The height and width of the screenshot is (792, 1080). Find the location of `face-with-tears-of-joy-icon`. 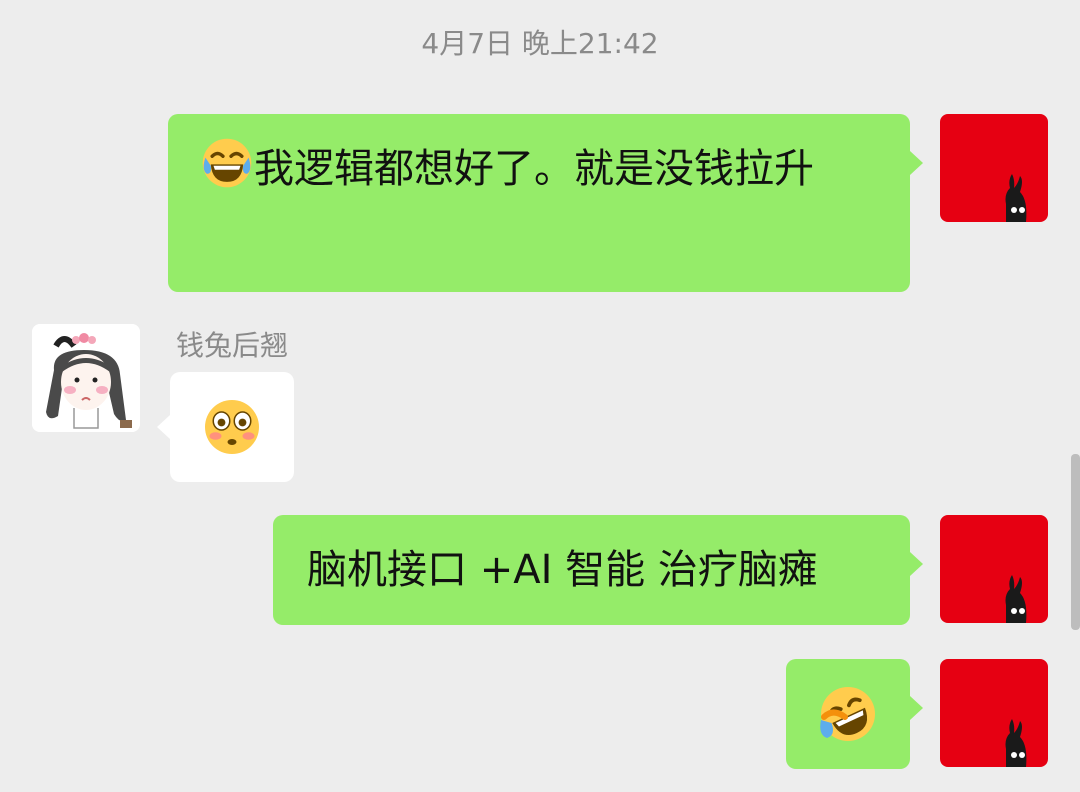

face-with-tears-of-joy-icon is located at coordinates (227, 163).